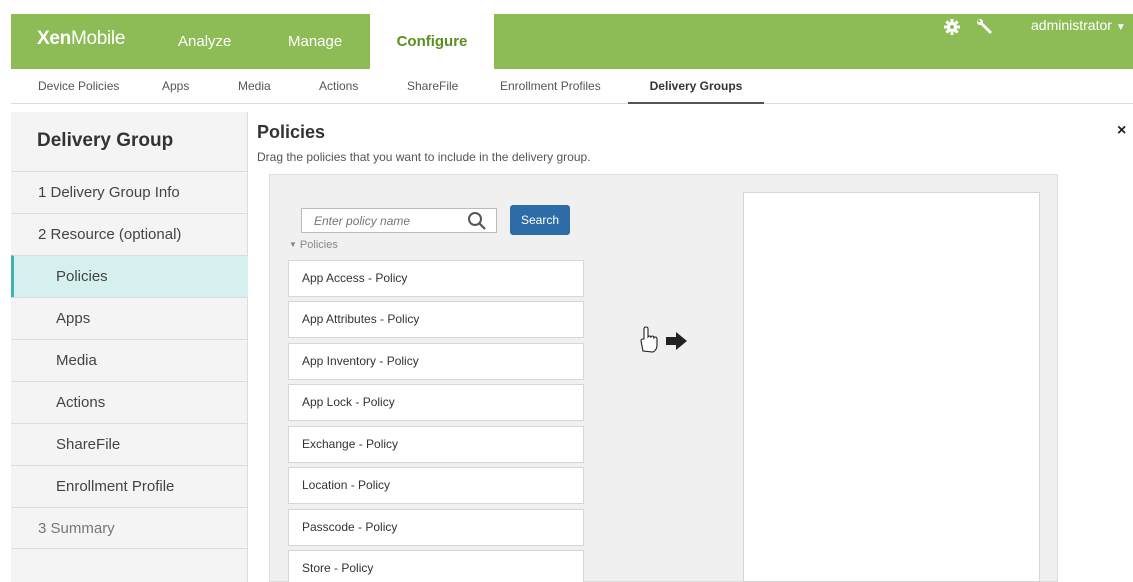 Image resolution: width=1133 pixels, height=582 pixels. What do you see at coordinates (313, 245) in the screenshot?
I see `policies-group-toggle: ▼ Policies` at bounding box center [313, 245].